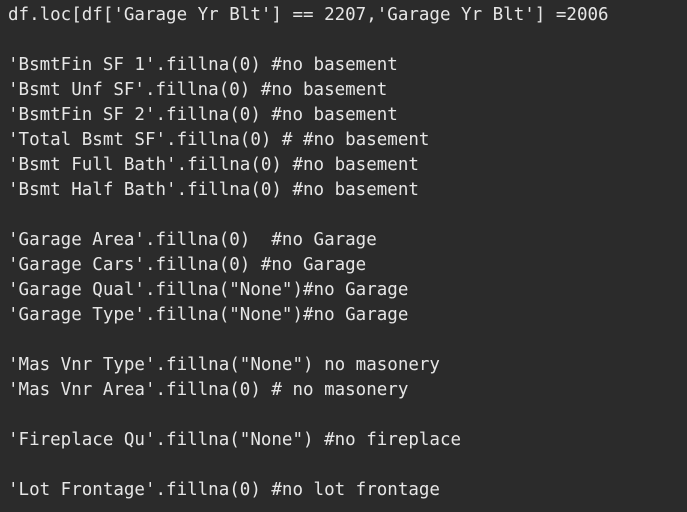  Describe the element at coordinates (203, 115) in the screenshot. I see `code-line: 'BsmtFin SF 2'.fillna(0) #no basement` at that location.